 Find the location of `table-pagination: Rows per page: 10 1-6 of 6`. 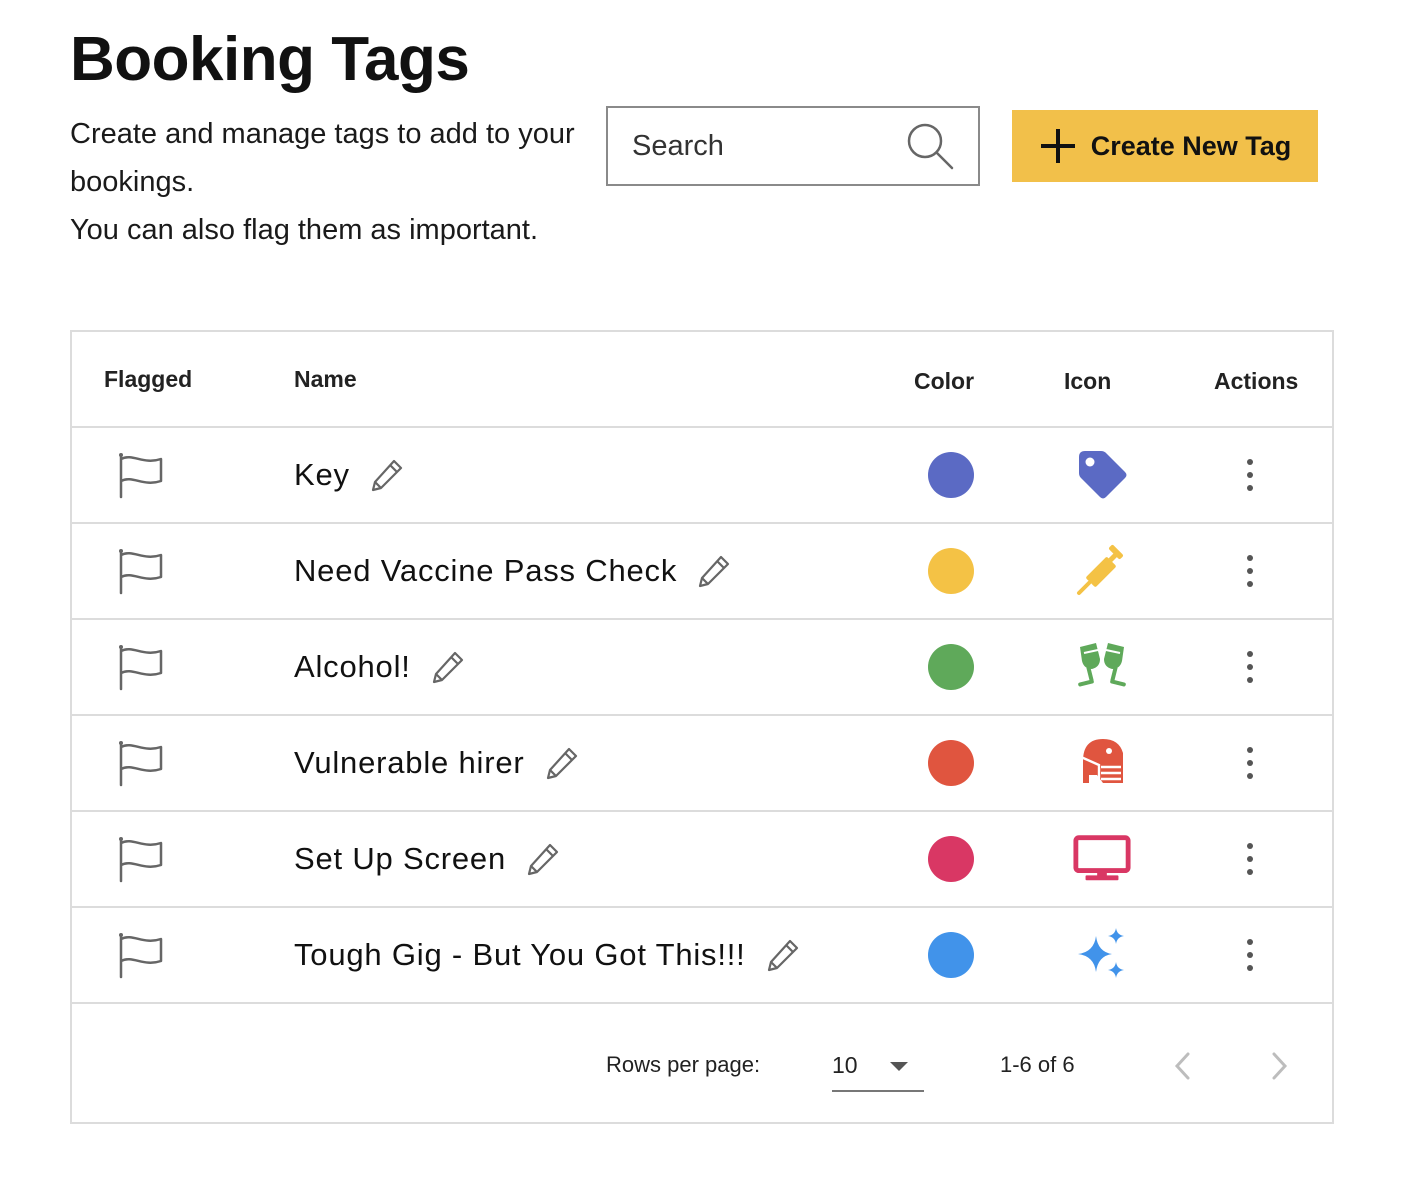

table-pagination: Rows per page: 10 1-6 of 6 is located at coordinates (702, 1064).